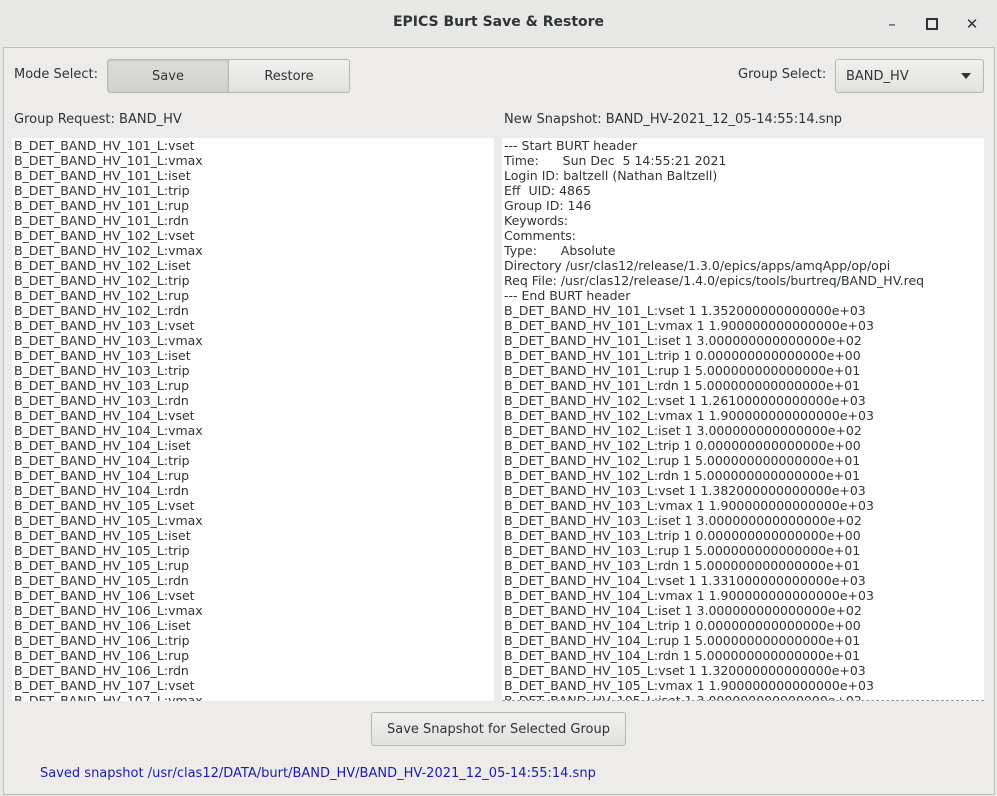 The width and height of the screenshot is (997, 796). Describe the element at coordinates (104, 235) in the screenshot. I see `text-line: B_DET_BAND_HV_102_L:vset` at that location.